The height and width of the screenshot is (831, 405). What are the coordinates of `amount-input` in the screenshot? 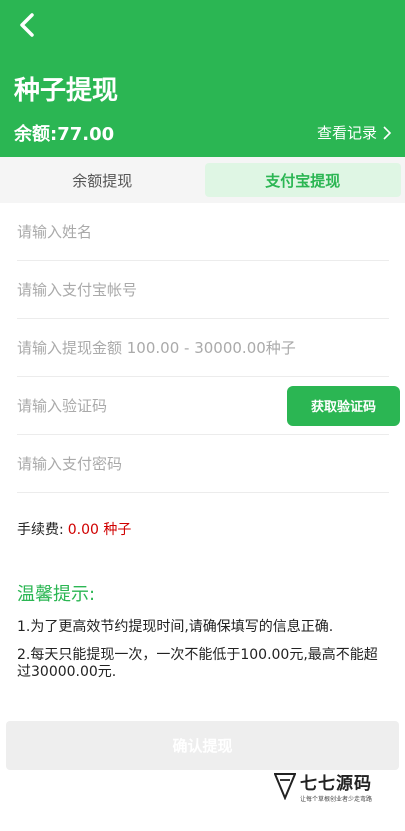 It's located at (203, 347).